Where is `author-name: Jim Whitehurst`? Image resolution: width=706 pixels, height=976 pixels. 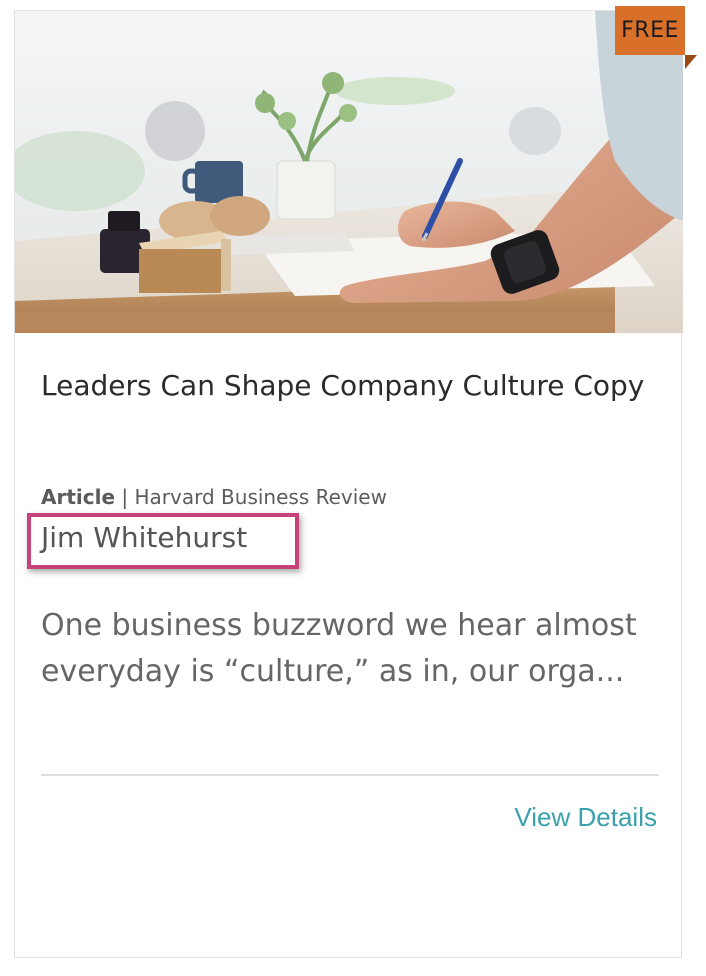 author-name: Jim Whitehurst is located at coordinates (144, 537).